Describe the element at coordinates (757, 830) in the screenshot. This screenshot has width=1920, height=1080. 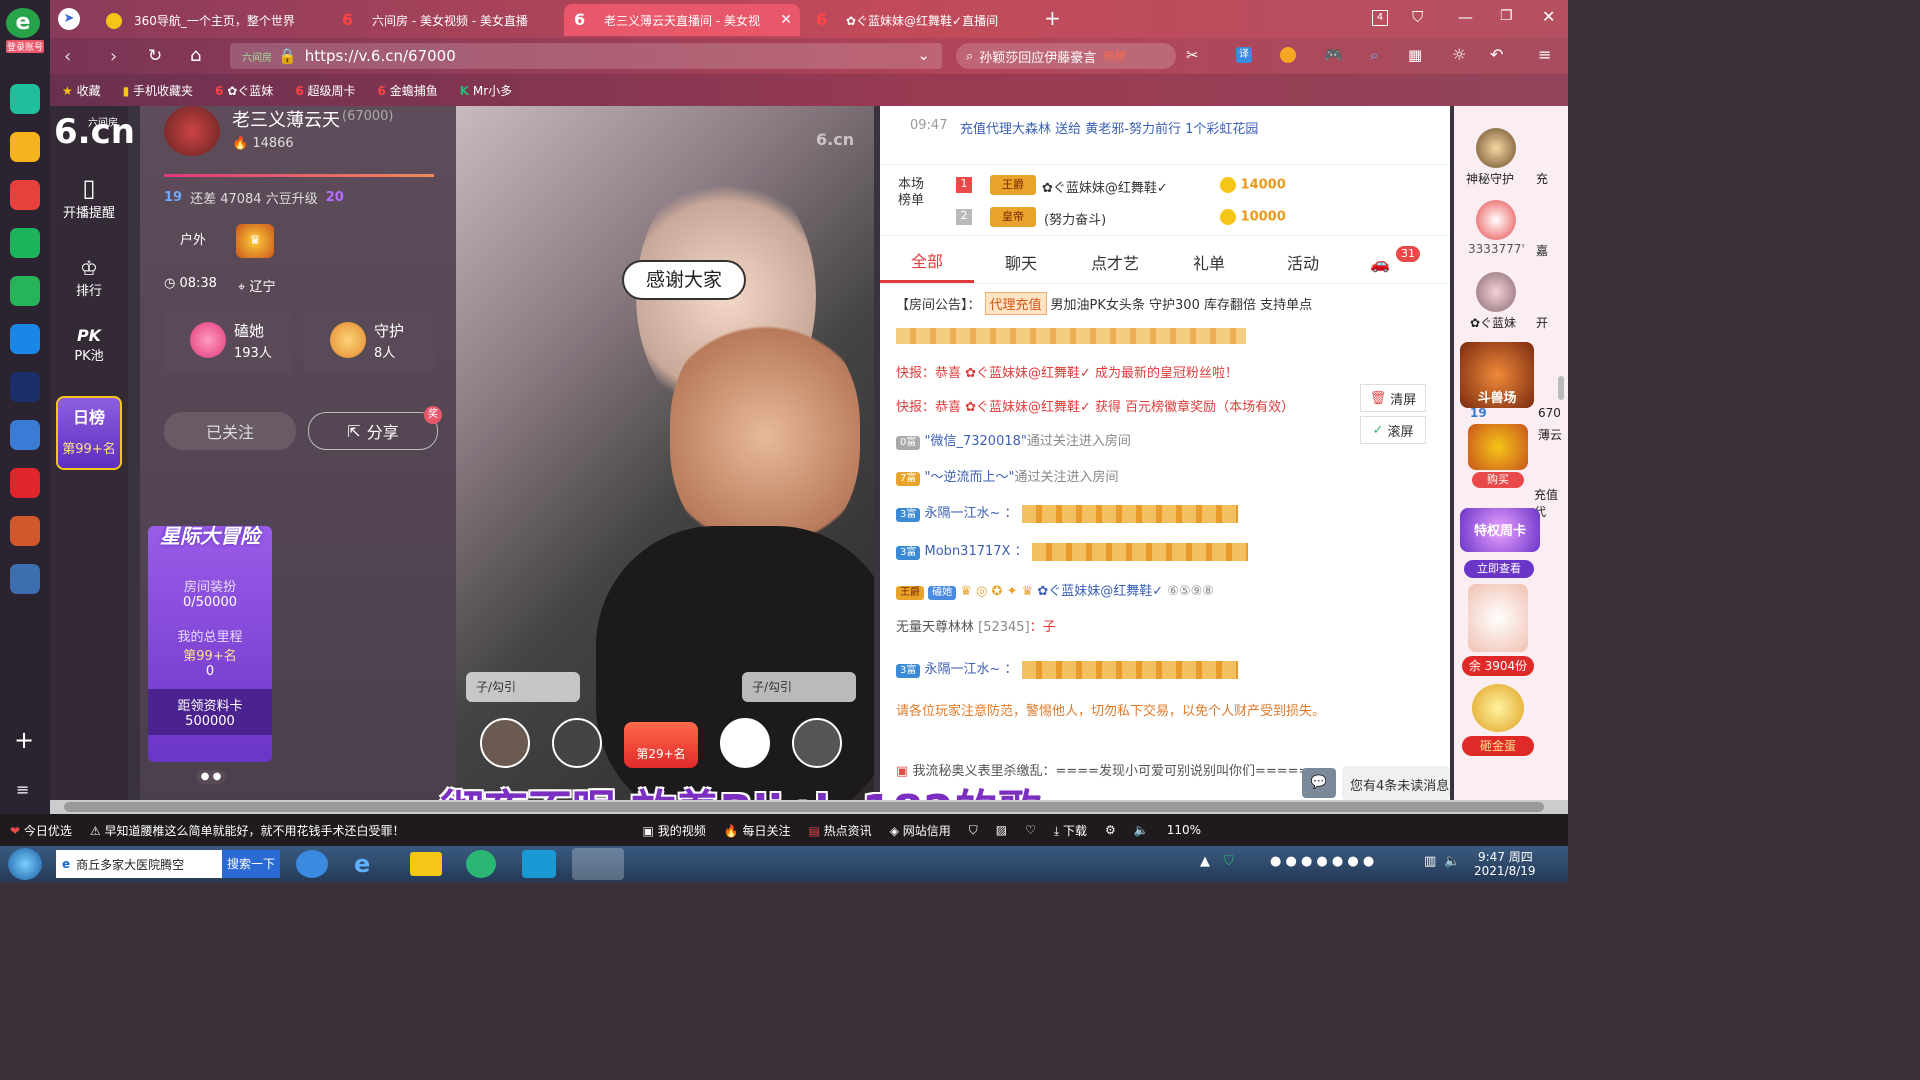
I see `daily-follow: 🔥 每日关注` at that location.